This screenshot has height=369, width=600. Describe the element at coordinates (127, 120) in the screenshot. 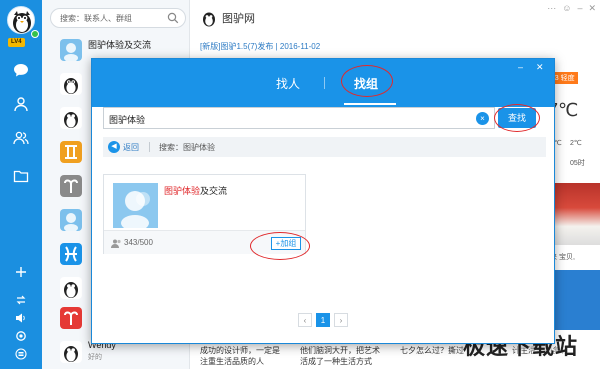

I see `search-value: 图驴体验` at that location.